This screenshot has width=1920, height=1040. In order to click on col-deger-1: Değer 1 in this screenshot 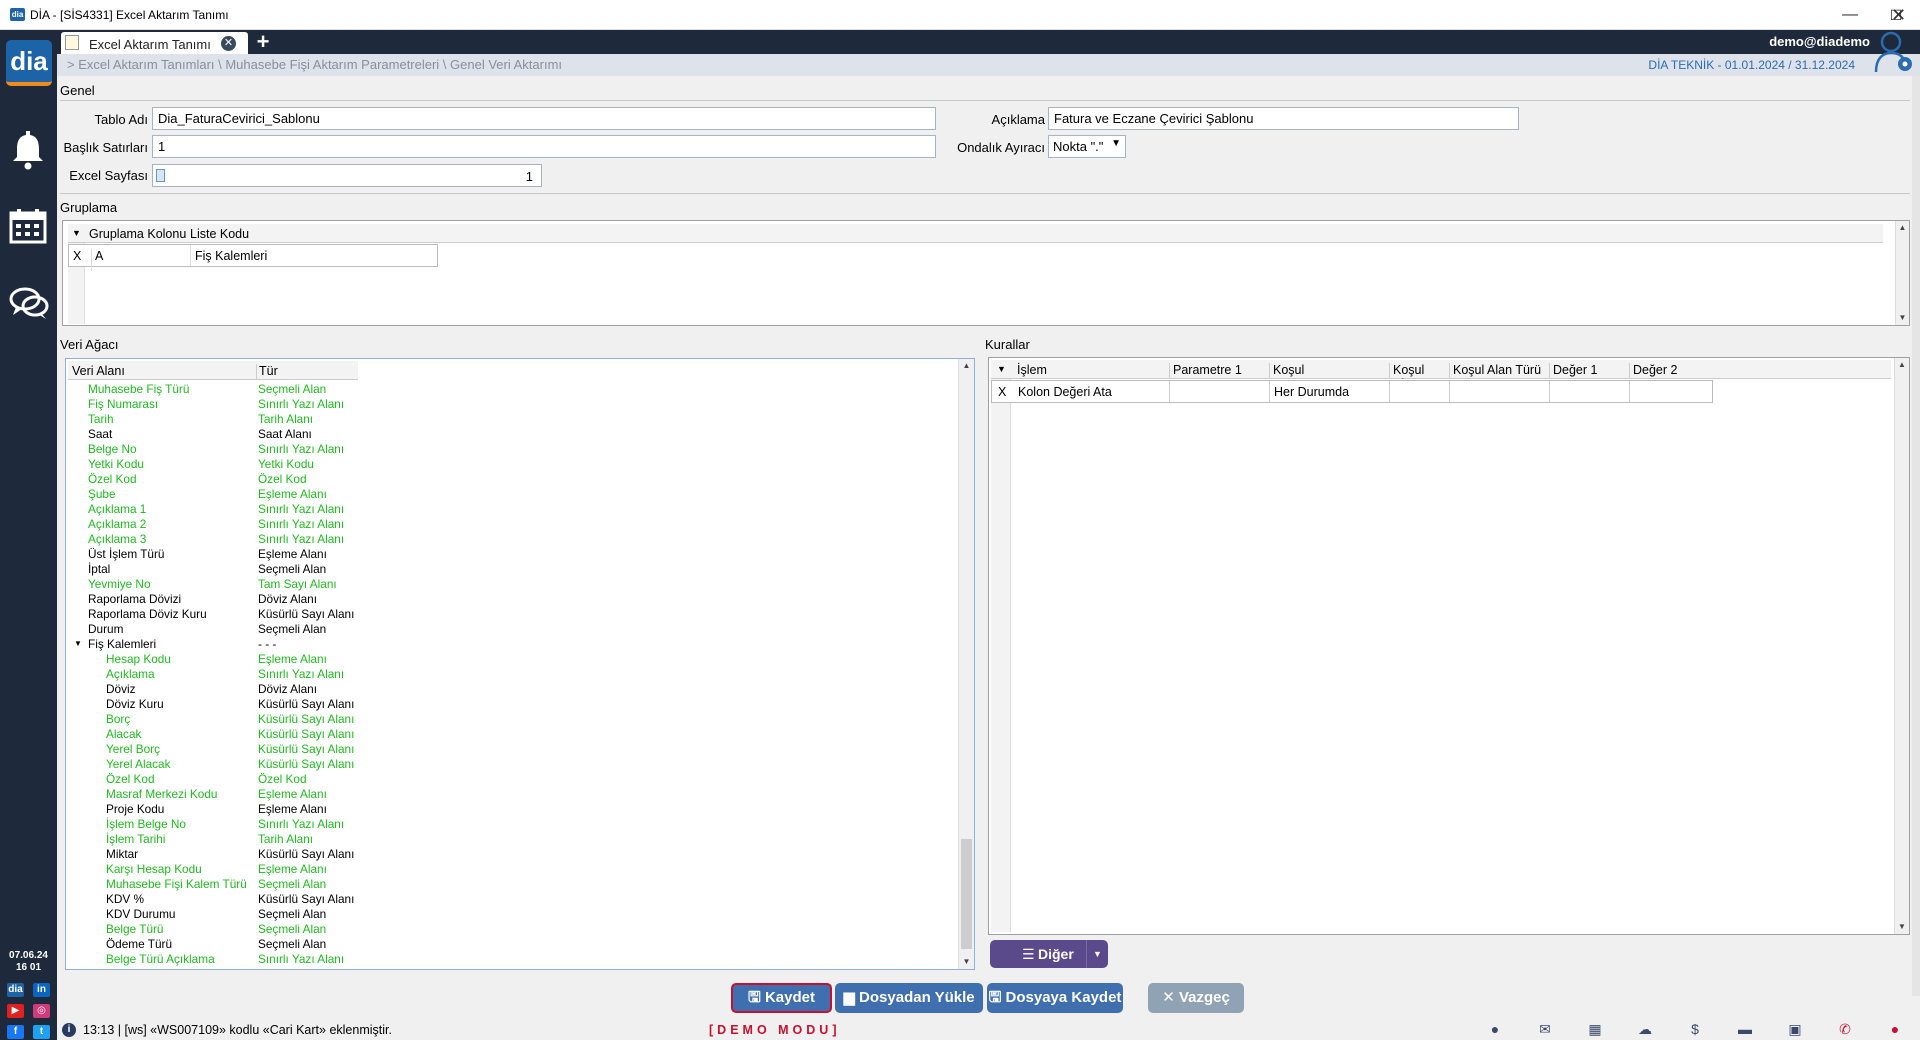, I will do `click(1573, 371)`.